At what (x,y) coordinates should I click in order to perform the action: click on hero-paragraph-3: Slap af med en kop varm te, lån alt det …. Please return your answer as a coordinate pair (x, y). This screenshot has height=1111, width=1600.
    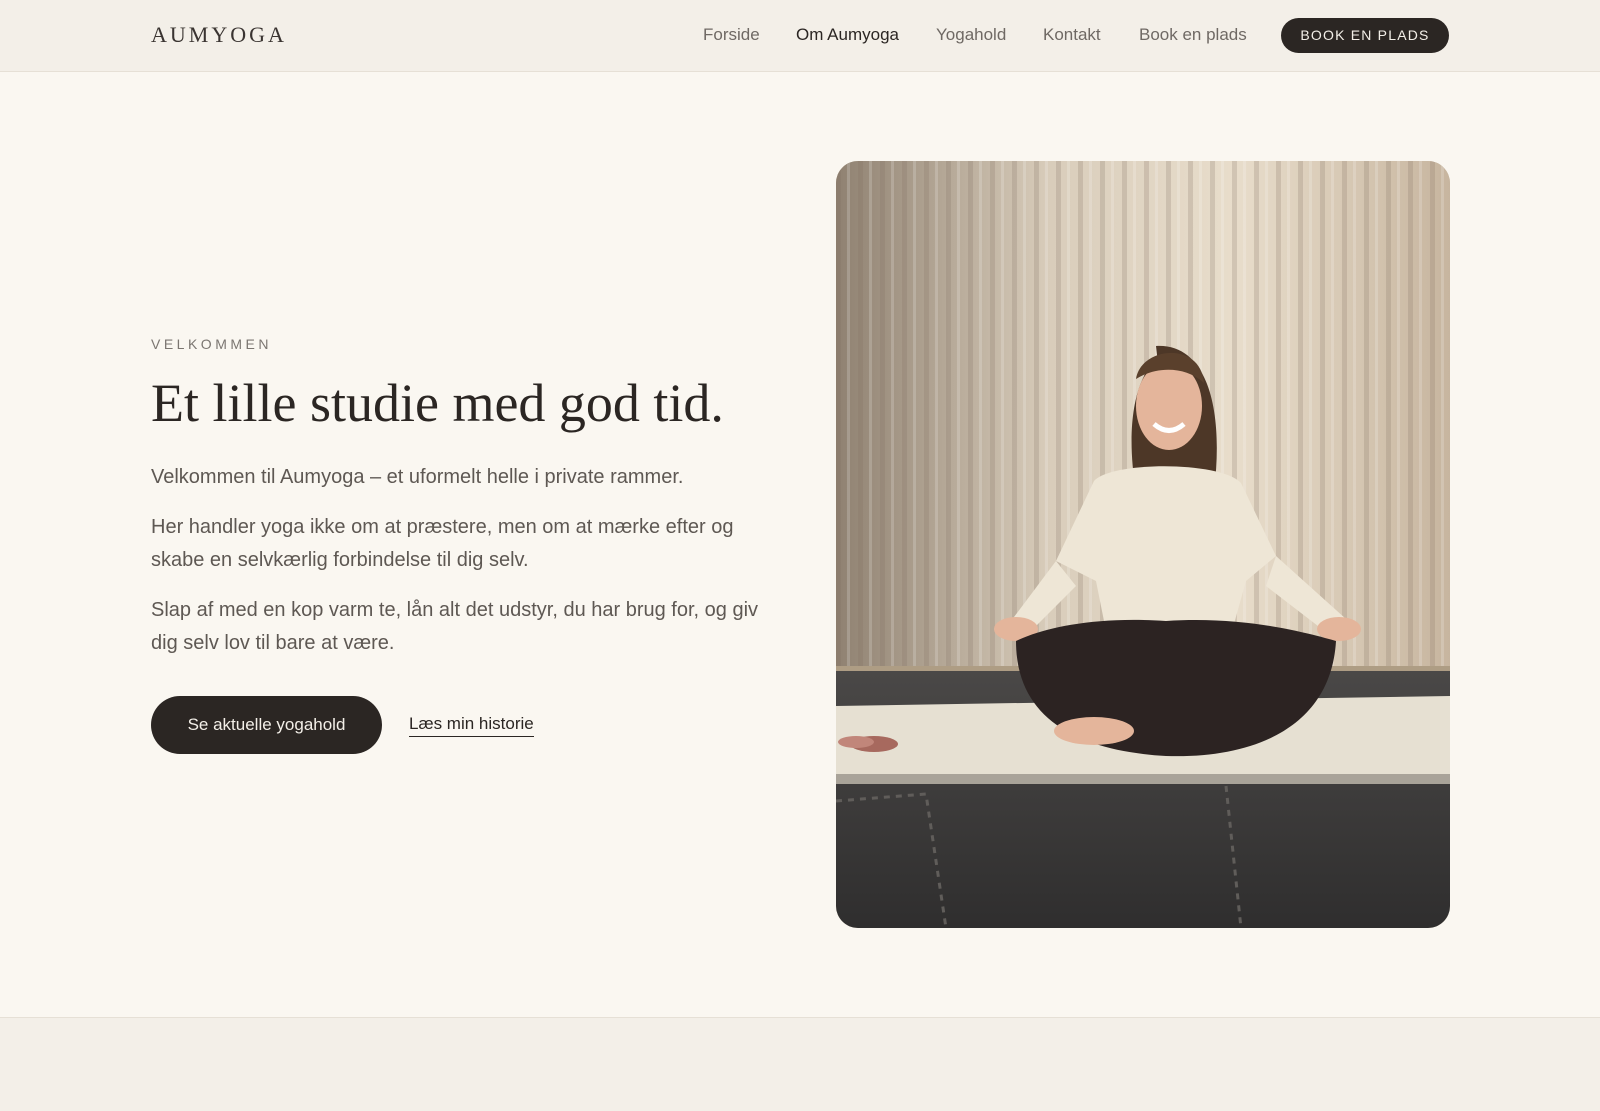
    Looking at the image, I should click on (455, 626).